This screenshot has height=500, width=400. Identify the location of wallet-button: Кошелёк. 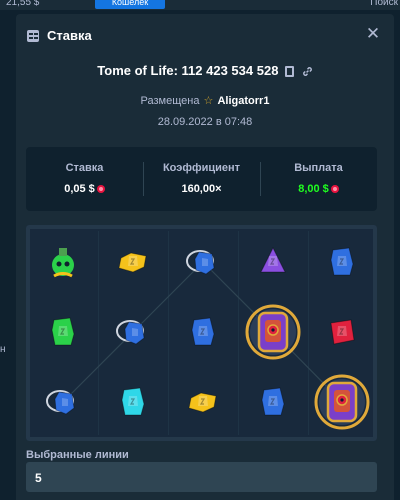
(130, 4).